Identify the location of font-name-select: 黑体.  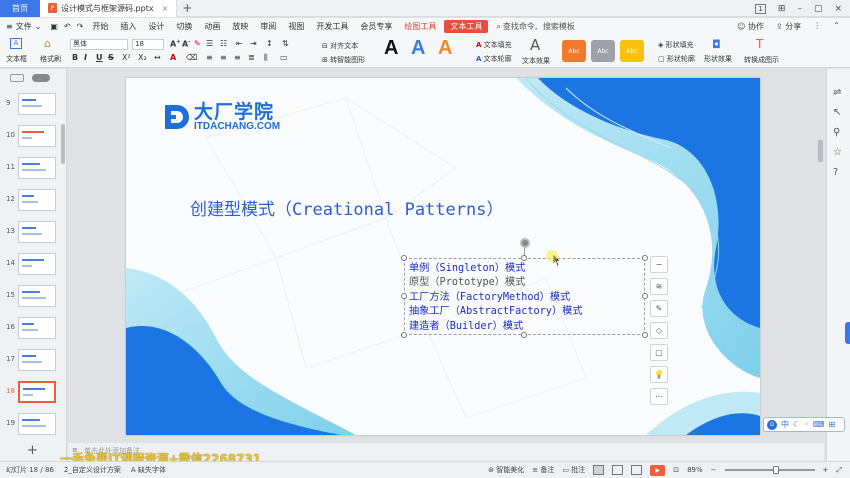
(99, 44).